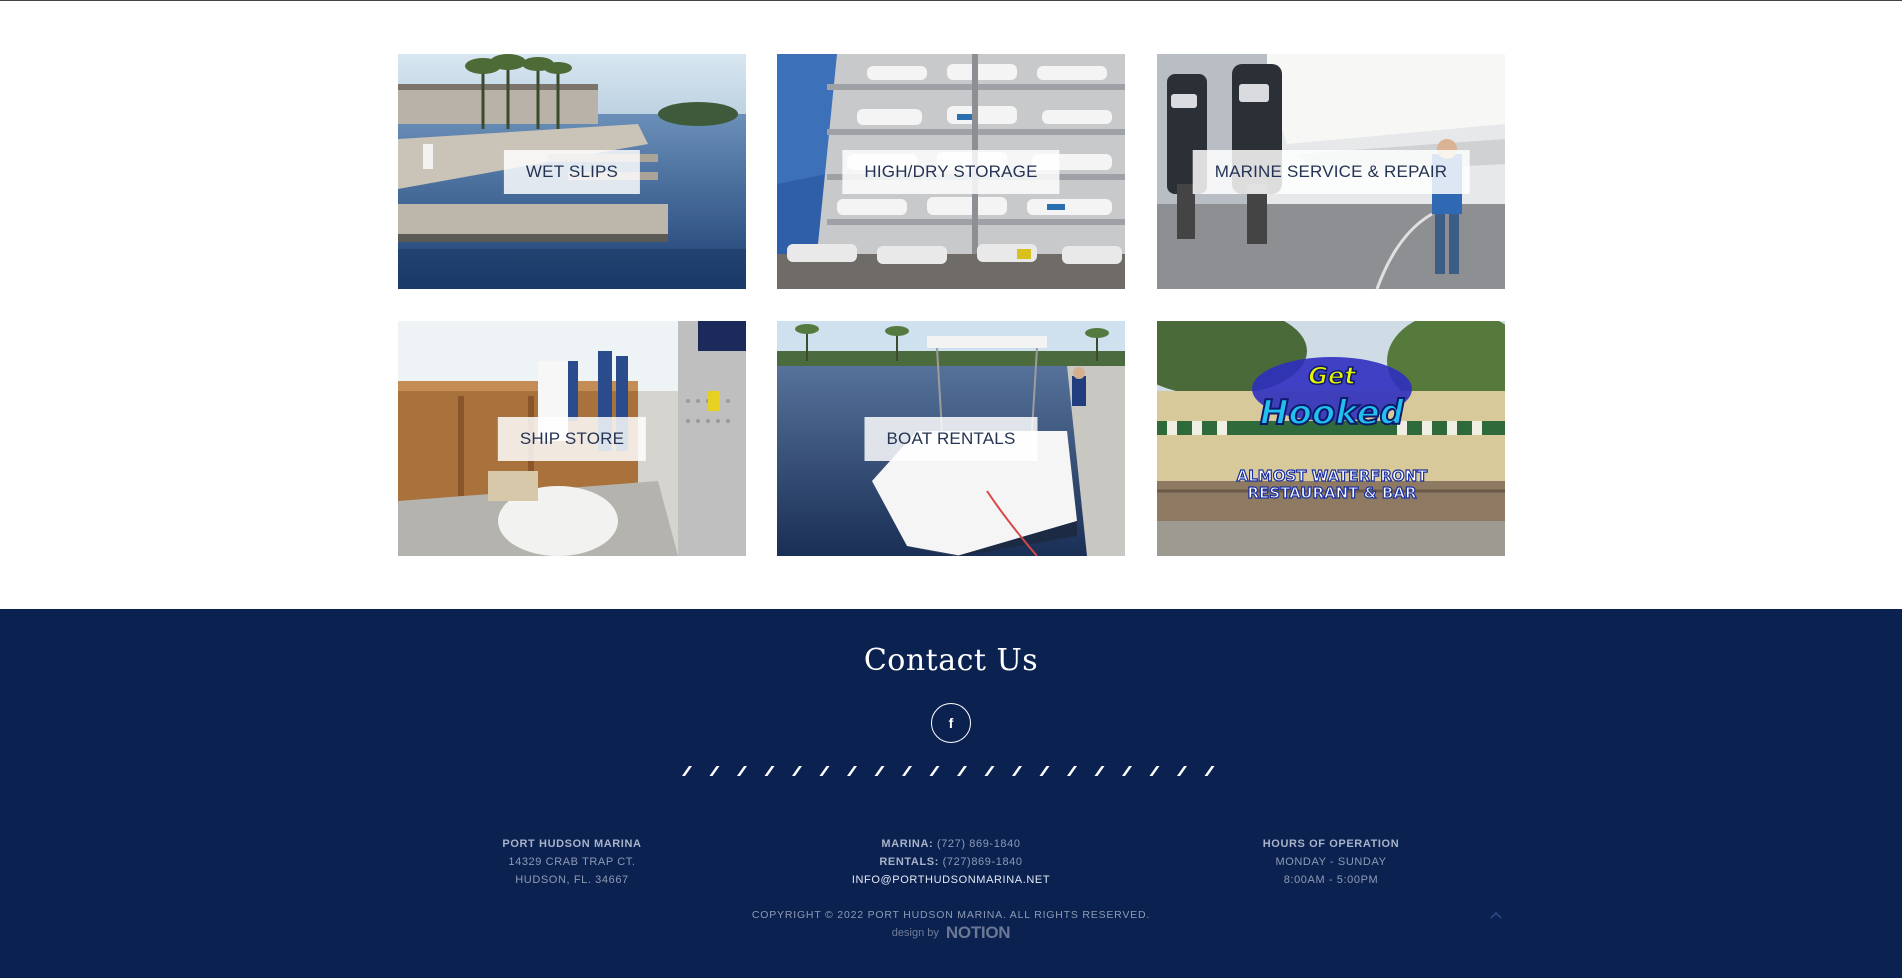 This screenshot has height=978, width=1902. I want to click on tile-label: BOAT RENTALS, so click(951, 438).